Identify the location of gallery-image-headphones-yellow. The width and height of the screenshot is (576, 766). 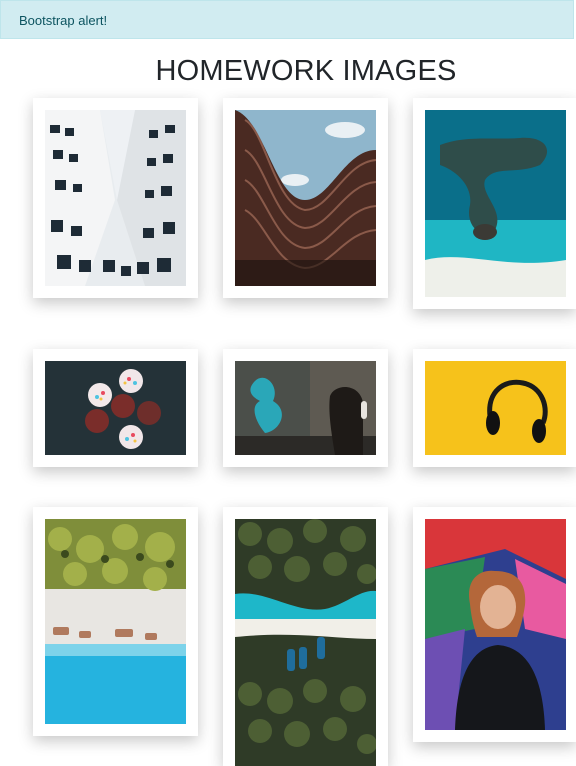
(495, 408).